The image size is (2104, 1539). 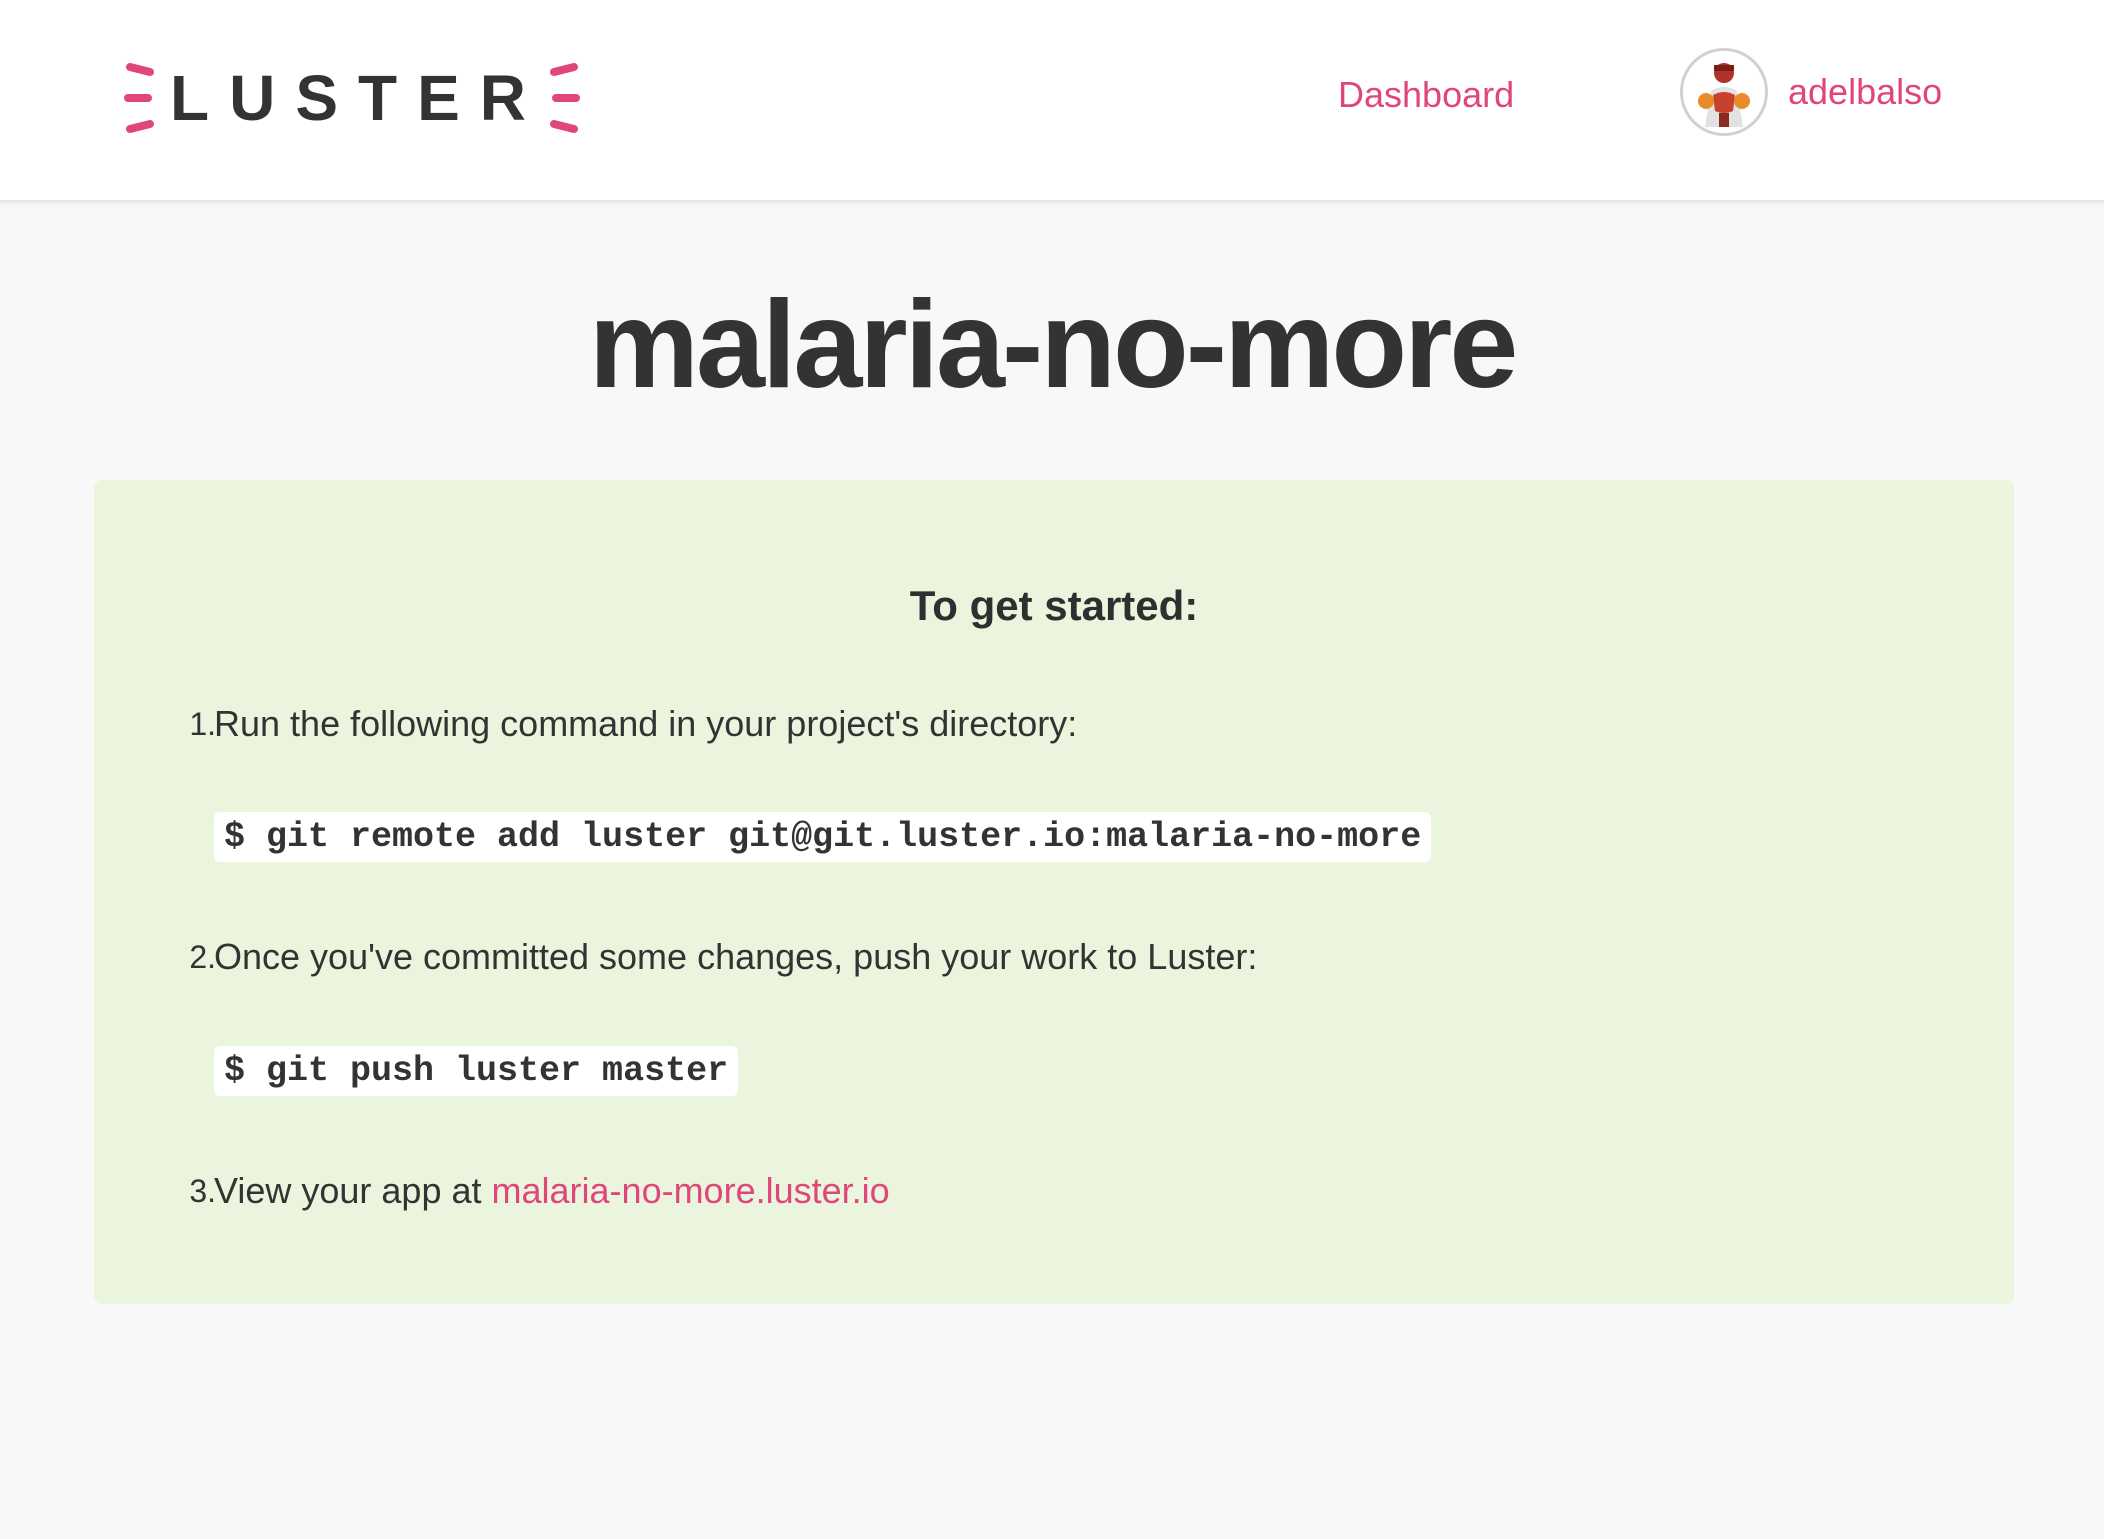 What do you see at coordinates (1052, 101) in the screenshot?
I see `top-header: LUSTER Dashboard adelbalso` at bounding box center [1052, 101].